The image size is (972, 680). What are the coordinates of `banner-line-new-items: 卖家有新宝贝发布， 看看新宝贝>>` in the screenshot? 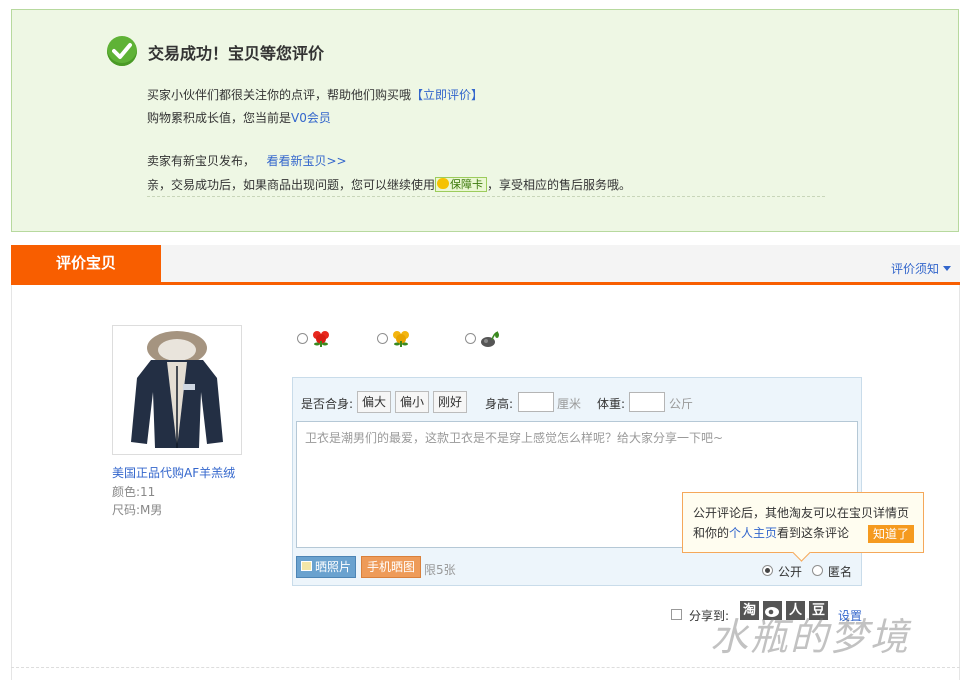 It's located at (247, 160).